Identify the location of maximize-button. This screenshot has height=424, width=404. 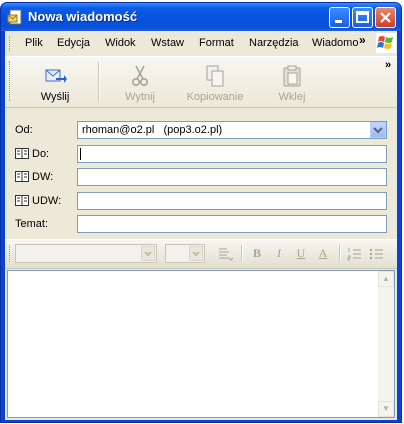
(362, 17).